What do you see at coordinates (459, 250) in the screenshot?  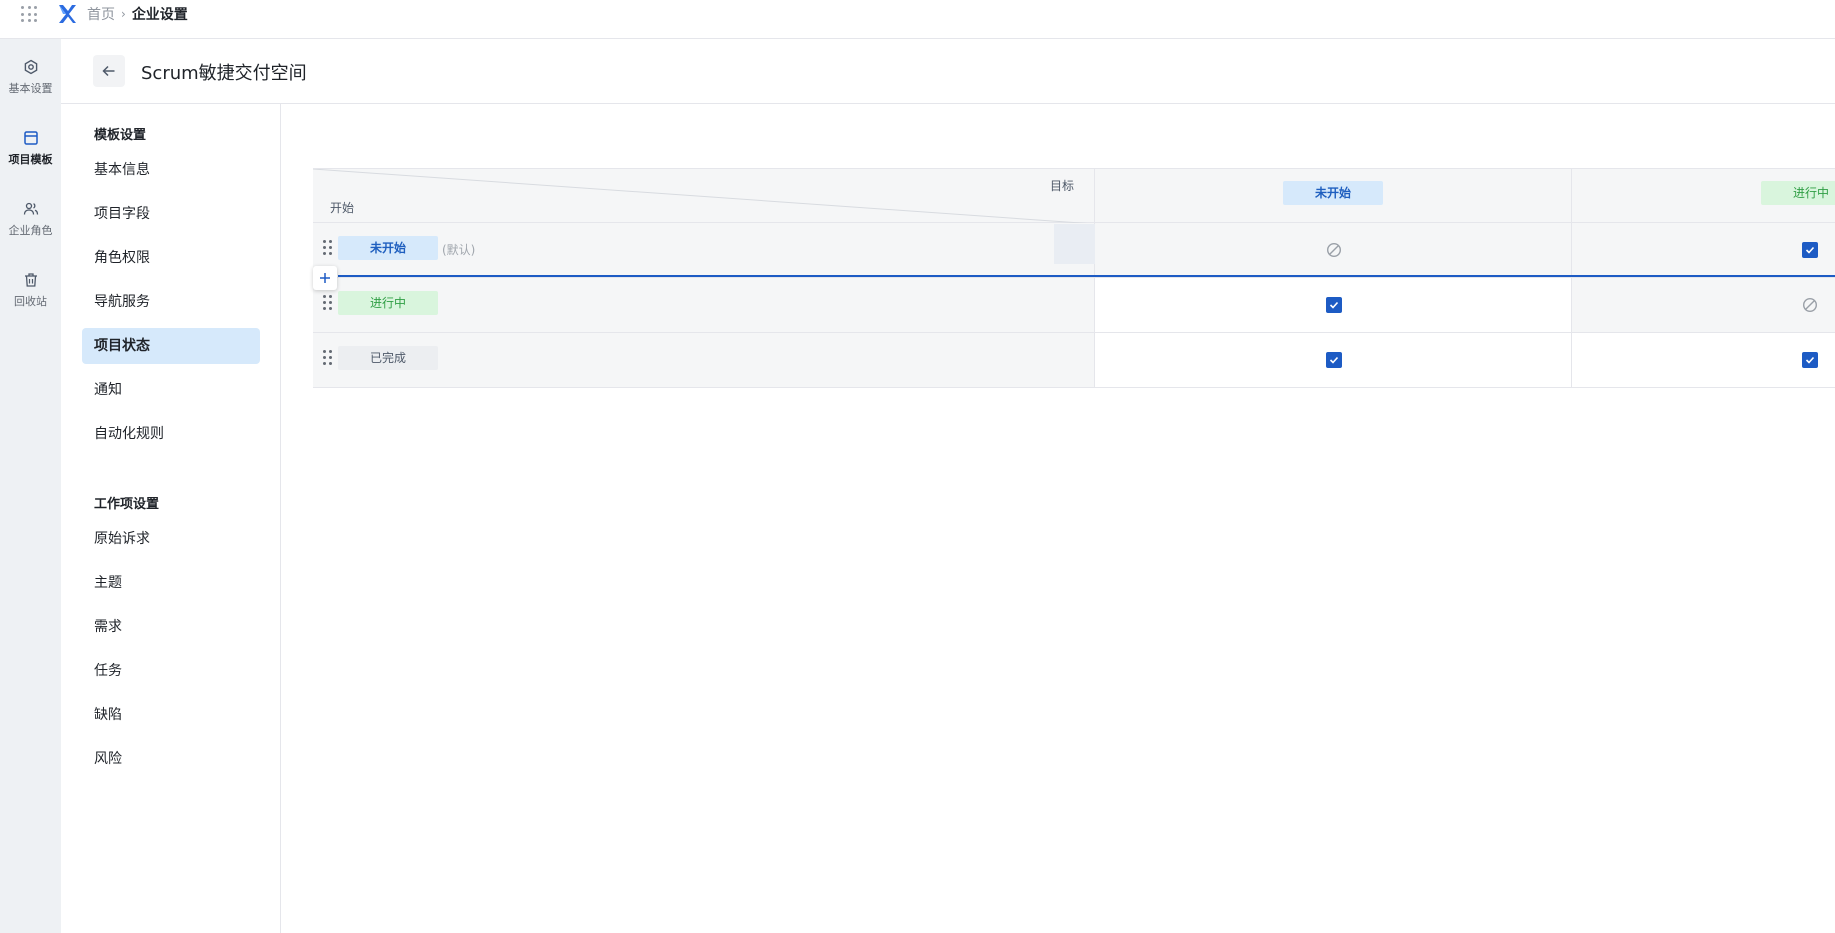 I see `default-note: (默认)` at bounding box center [459, 250].